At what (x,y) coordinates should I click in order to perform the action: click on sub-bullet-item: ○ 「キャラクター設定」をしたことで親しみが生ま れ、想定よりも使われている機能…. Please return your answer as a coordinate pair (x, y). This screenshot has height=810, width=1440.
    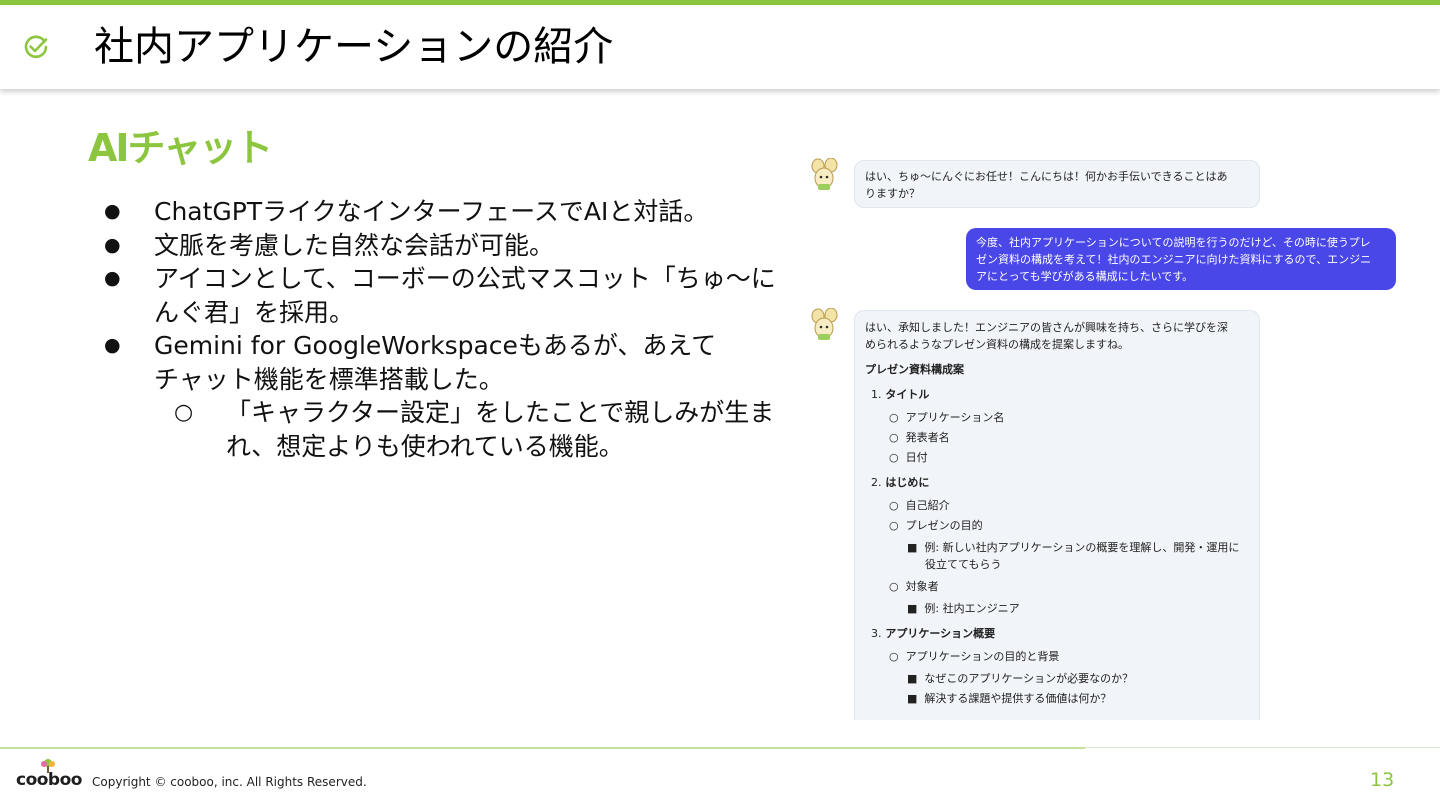
    Looking at the image, I should click on (445, 429).